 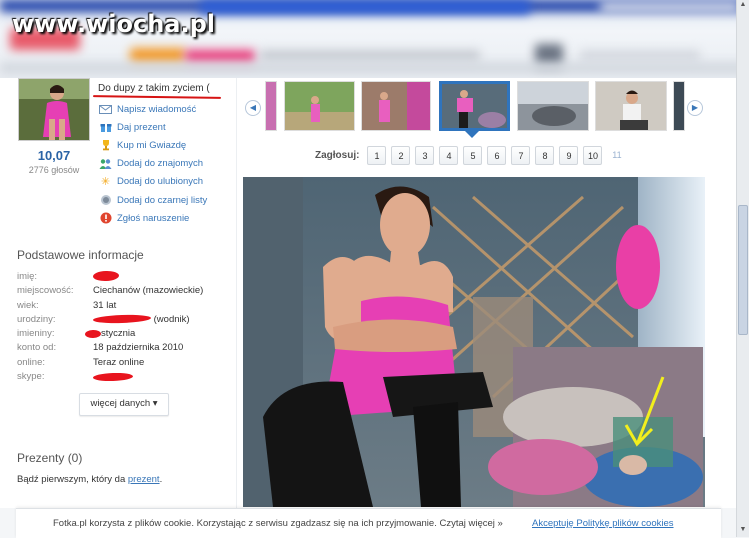 What do you see at coordinates (157, 109) in the screenshot?
I see `action-label: Napisz wiadomość` at bounding box center [157, 109].